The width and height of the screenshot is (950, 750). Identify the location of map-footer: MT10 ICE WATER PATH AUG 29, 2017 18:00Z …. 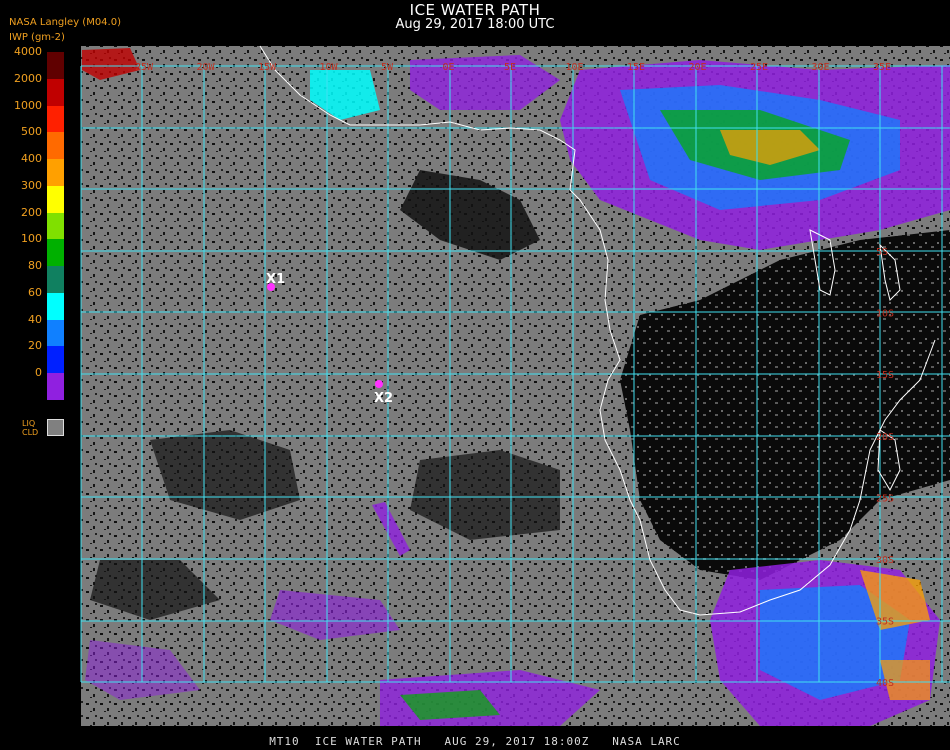
(475, 741).